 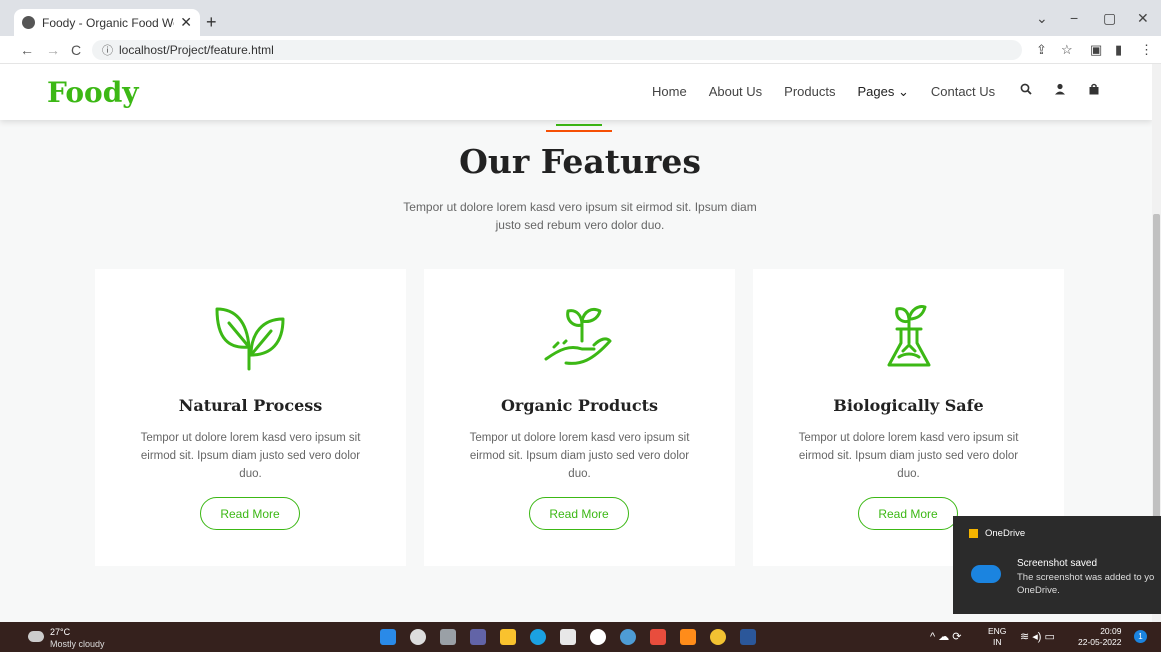 I want to click on reload-button: C, so click(x=76, y=50).